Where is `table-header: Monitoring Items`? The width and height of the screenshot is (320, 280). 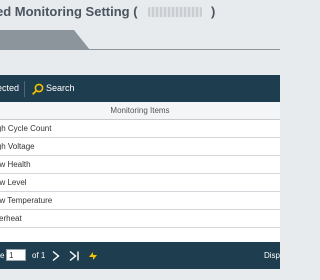
table-header: Monitoring Items is located at coordinates (140, 111).